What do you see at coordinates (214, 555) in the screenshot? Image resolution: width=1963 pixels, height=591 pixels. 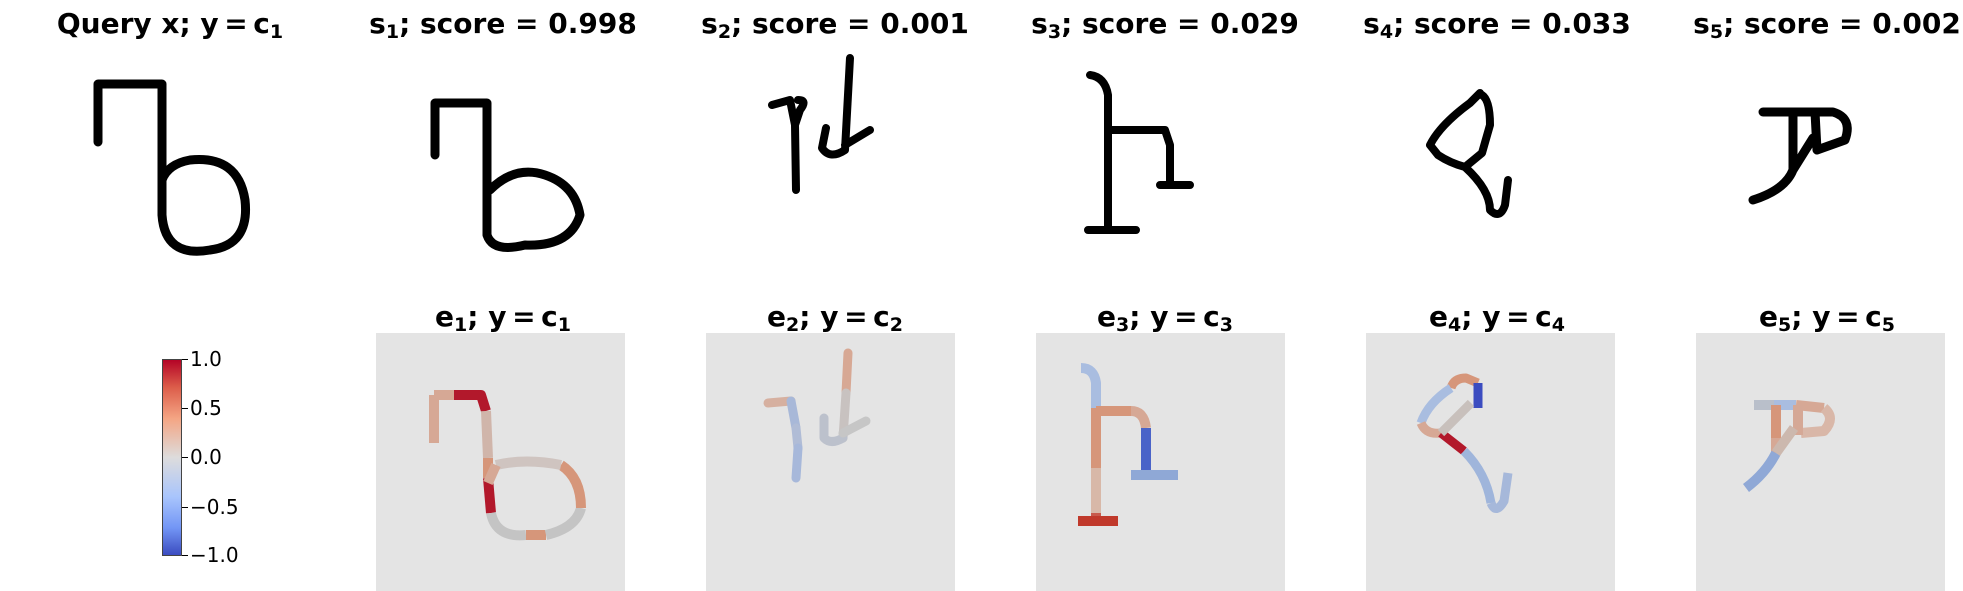 I see `colorbar-tick-label: −1.0` at bounding box center [214, 555].